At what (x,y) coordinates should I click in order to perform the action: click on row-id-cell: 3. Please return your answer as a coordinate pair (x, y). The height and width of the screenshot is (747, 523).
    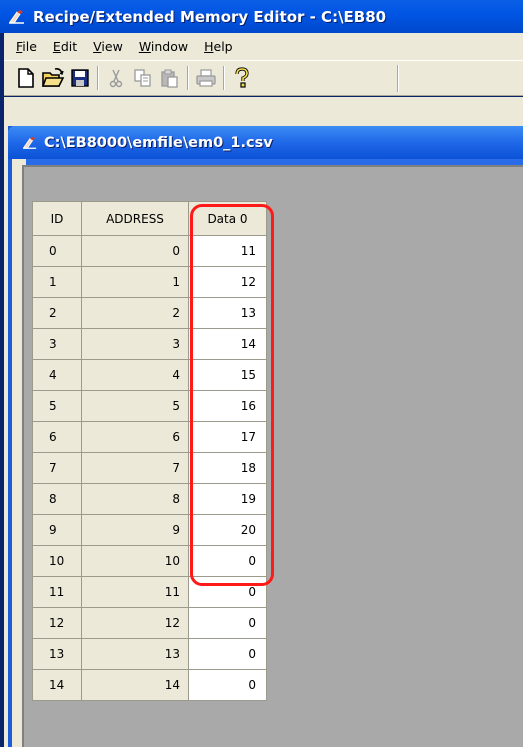
    Looking at the image, I should click on (57, 344).